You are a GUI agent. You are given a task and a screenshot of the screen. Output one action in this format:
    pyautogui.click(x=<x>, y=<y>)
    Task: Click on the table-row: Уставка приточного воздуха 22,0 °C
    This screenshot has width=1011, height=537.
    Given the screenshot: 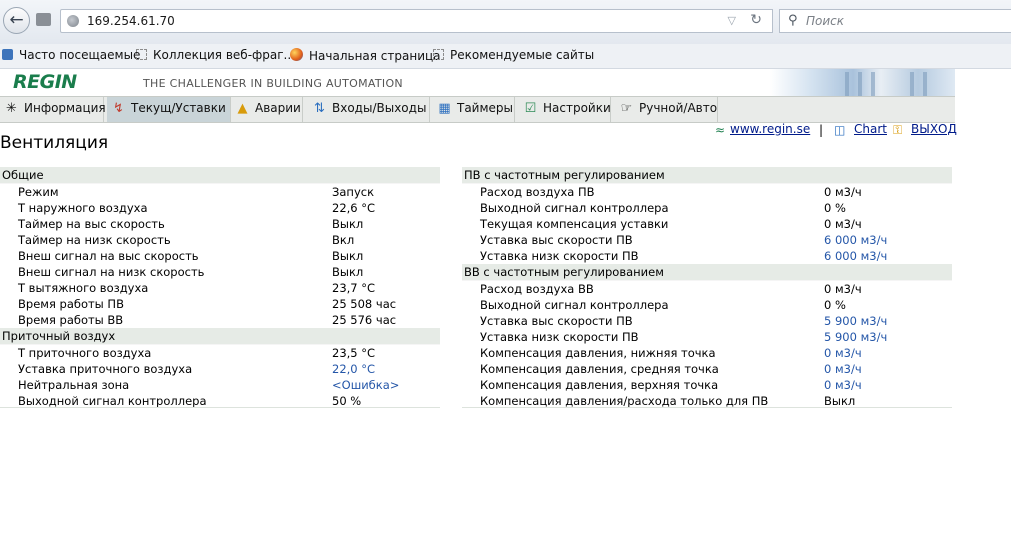 What is the action you would take?
    pyautogui.click(x=220, y=369)
    